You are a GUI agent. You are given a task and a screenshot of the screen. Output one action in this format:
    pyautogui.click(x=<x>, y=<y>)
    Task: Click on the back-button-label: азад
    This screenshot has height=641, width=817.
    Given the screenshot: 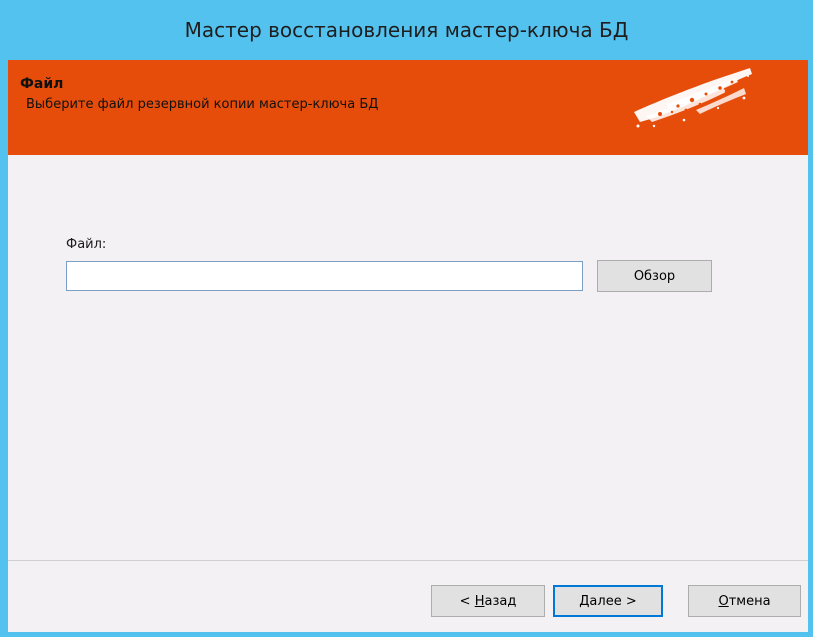 What is the action you would take?
    pyautogui.click(x=500, y=601)
    